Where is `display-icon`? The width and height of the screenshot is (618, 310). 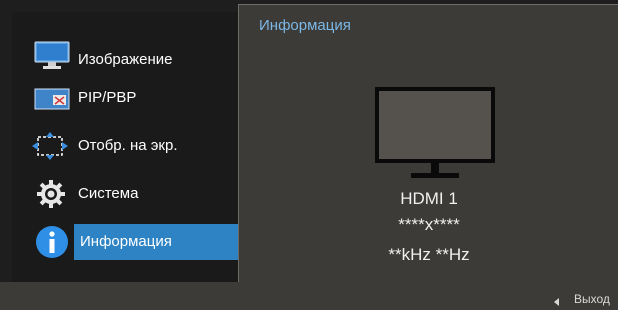 display-icon is located at coordinates (52, 58).